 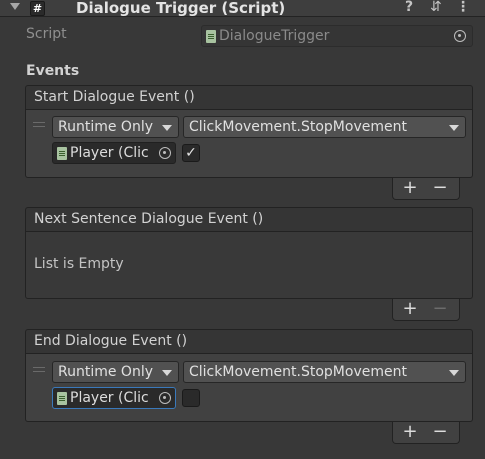 I want to click on argument-checkbox, so click(x=191, y=398).